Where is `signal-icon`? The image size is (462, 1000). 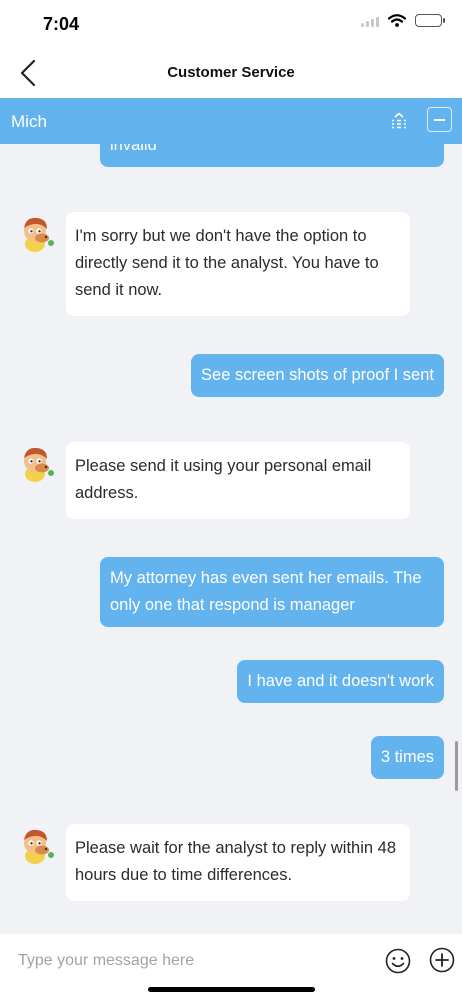
signal-icon is located at coordinates (370, 21).